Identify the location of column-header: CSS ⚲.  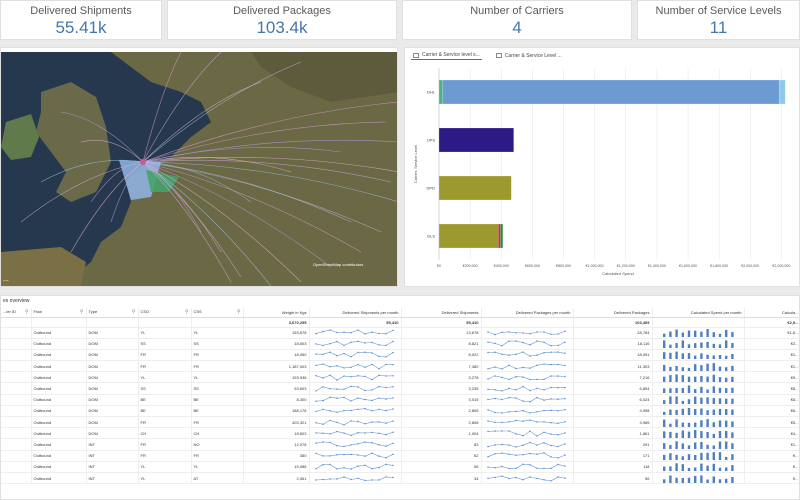
(217, 313).